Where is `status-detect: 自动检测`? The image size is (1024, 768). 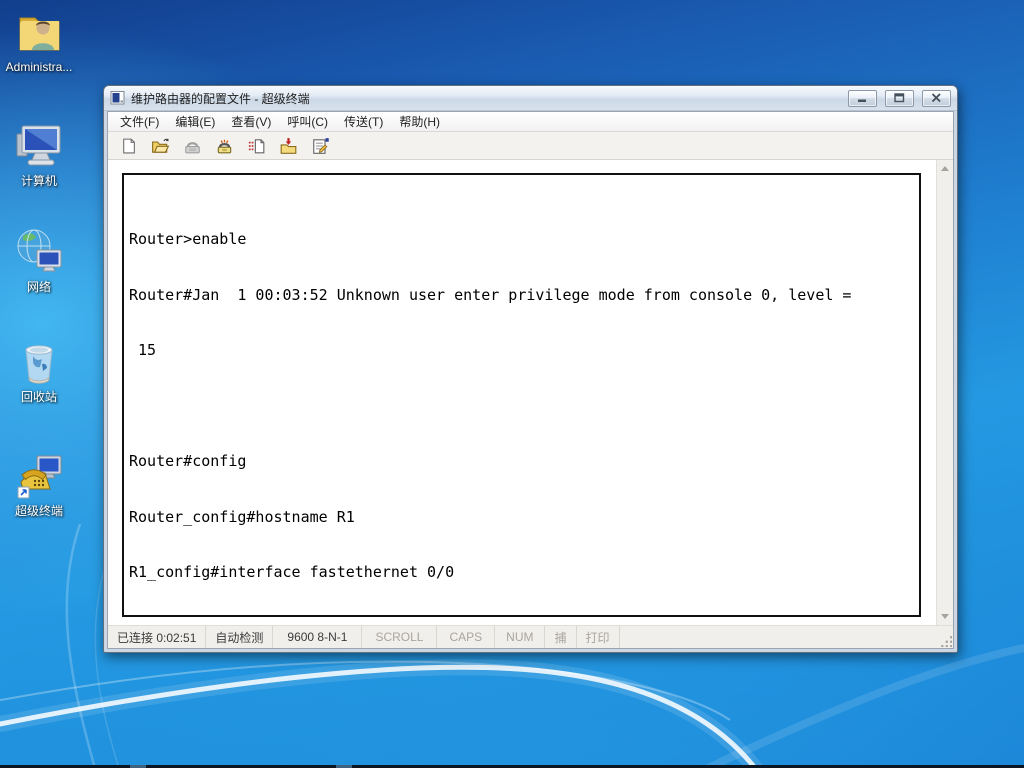
status-detect: 自动检测 is located at coordinates (240, 637).